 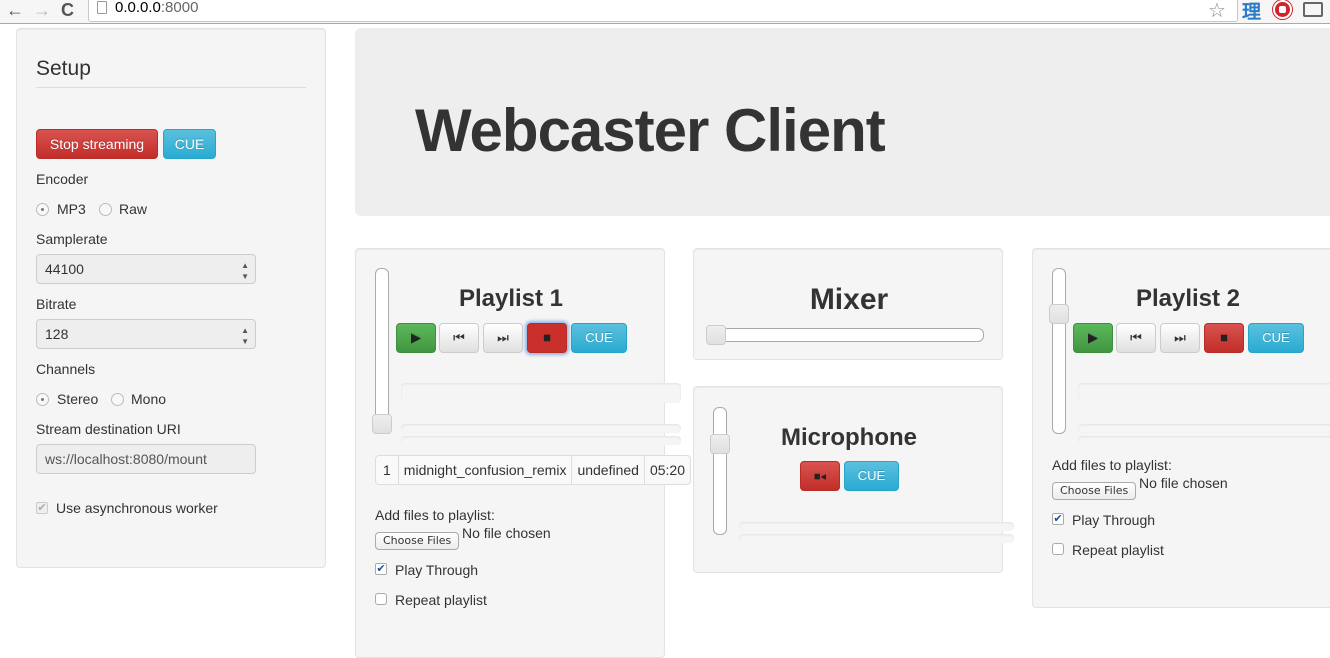 I want to click on playlist2-repeat-label: Repeat playlist, so click(x=1118, y=550).